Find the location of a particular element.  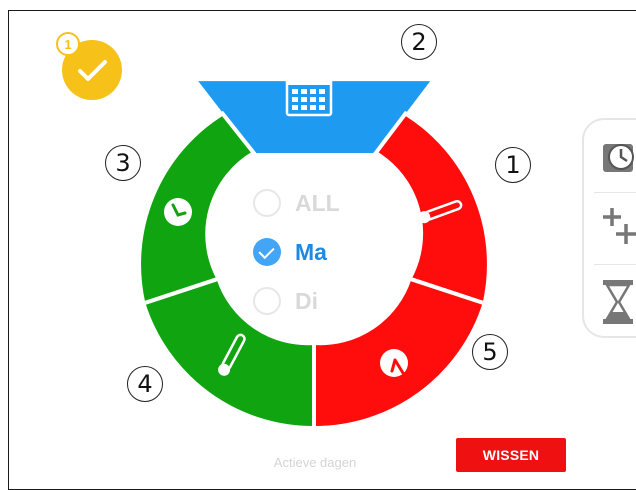

active-days-label: Actieve dagen is located at coordinates (315, 462).